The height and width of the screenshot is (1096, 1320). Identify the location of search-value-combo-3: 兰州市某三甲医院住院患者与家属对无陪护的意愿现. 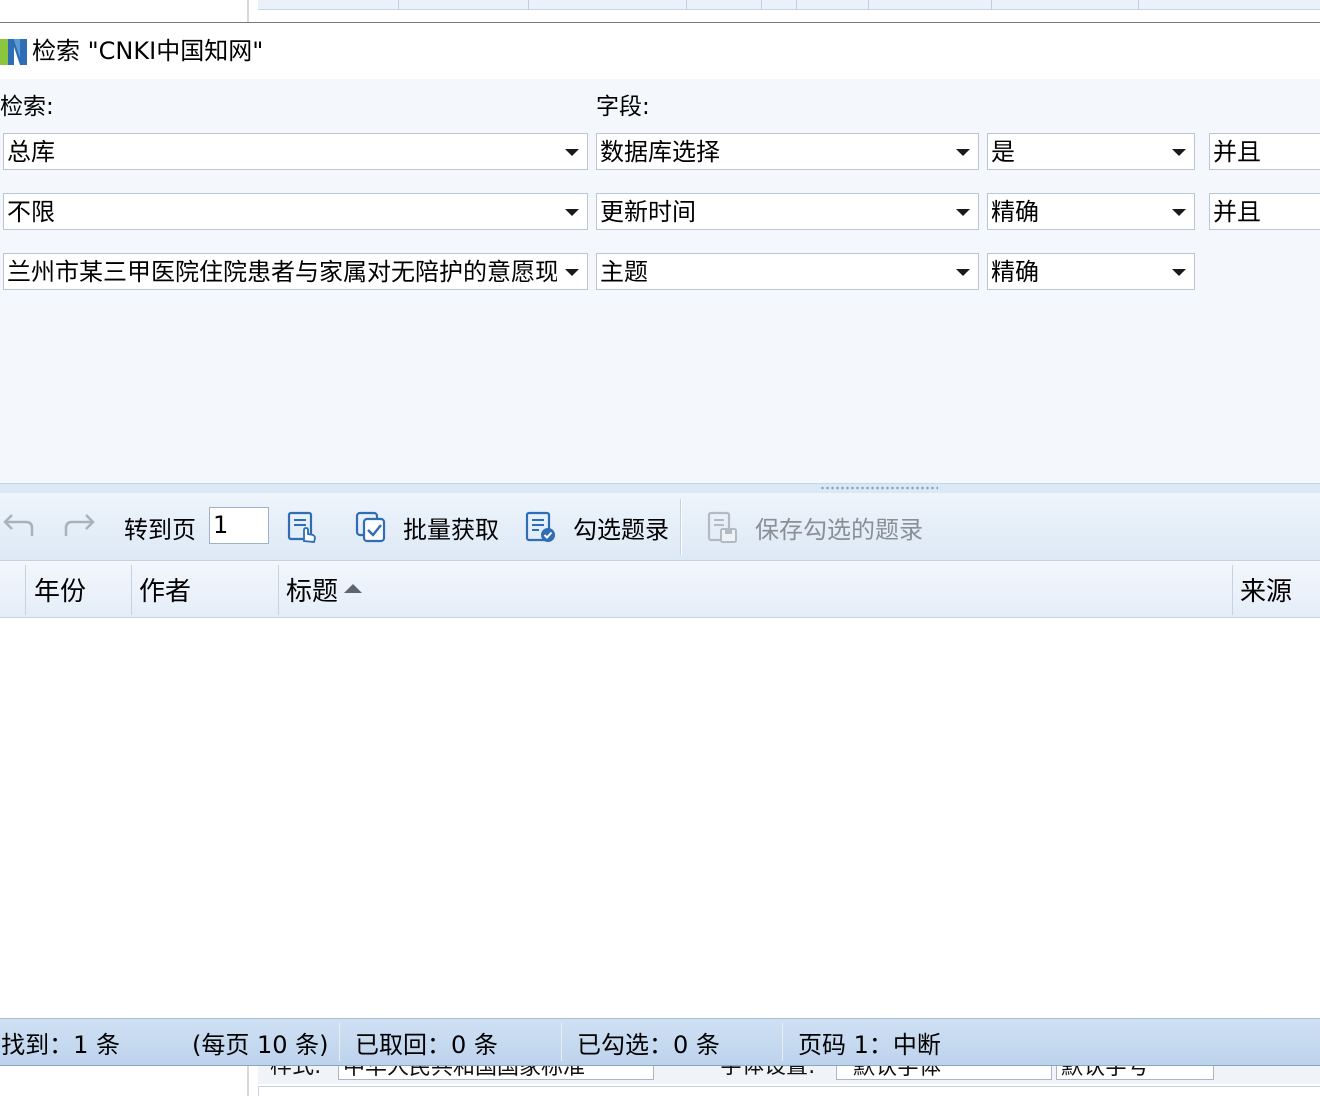
(295, 271).